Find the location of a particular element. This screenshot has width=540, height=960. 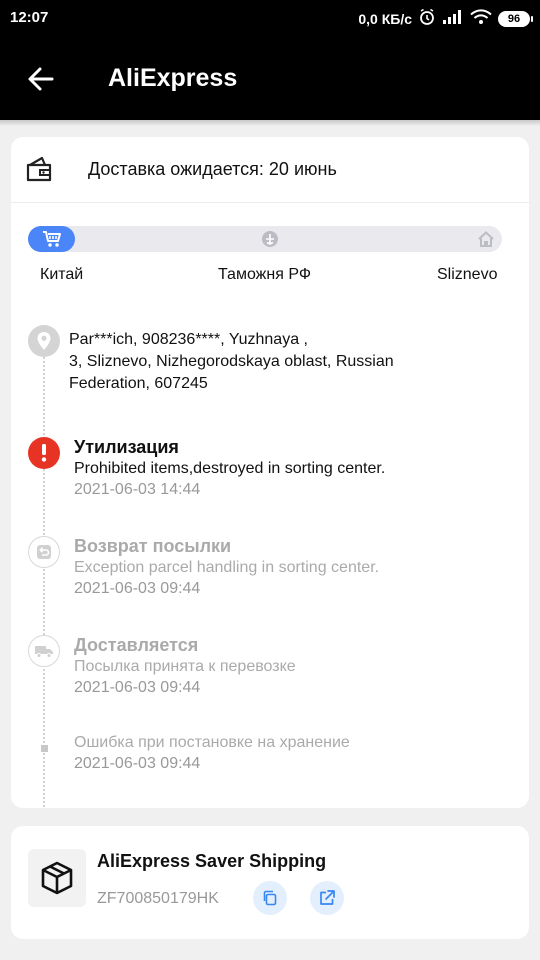

event-title: Доставляется is located at coordinates (136, 645).